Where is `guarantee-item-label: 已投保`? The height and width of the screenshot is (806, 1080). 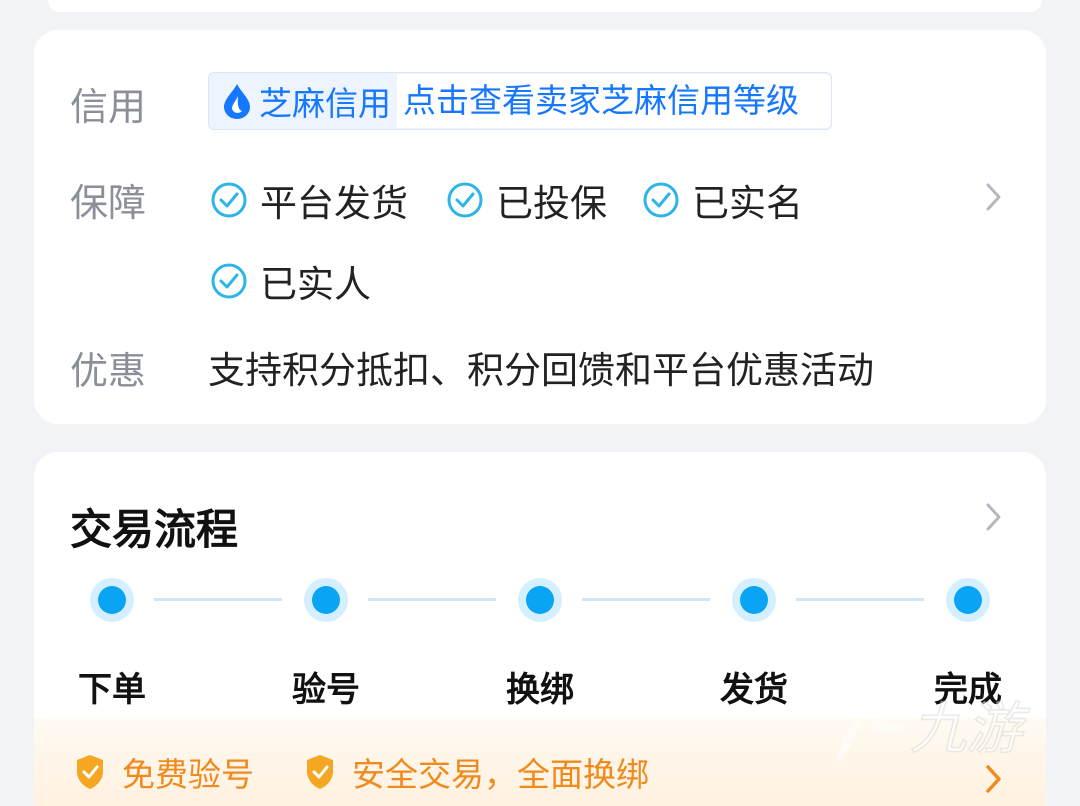
guarantee-item-label: 已投保 is located at coordinates (551, 203).